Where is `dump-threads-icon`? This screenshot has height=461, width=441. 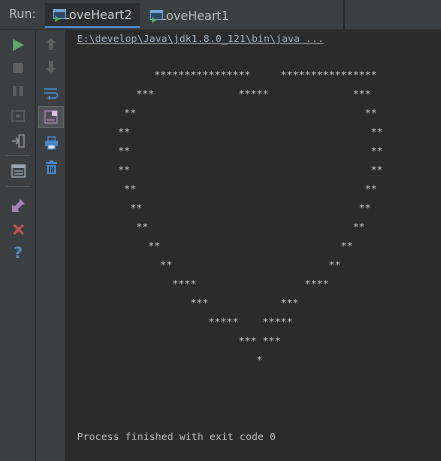 dump-threads-icon is located at coordinates (18, 116).